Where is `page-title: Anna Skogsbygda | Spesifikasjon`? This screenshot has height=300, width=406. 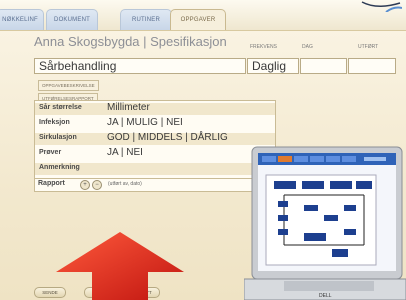 page-title: Anna Skogsbygda | Spesifikasjon is located at coordinates (130, 41).